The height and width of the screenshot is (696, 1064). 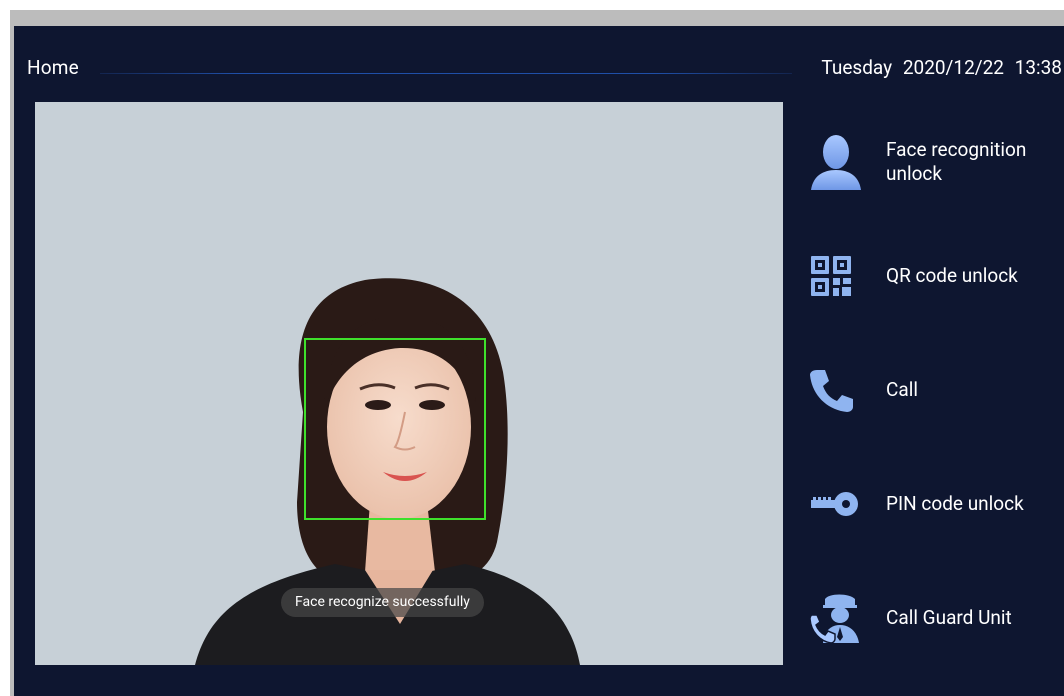 I want to click on home-label: Home, so click(x=53, y=67).